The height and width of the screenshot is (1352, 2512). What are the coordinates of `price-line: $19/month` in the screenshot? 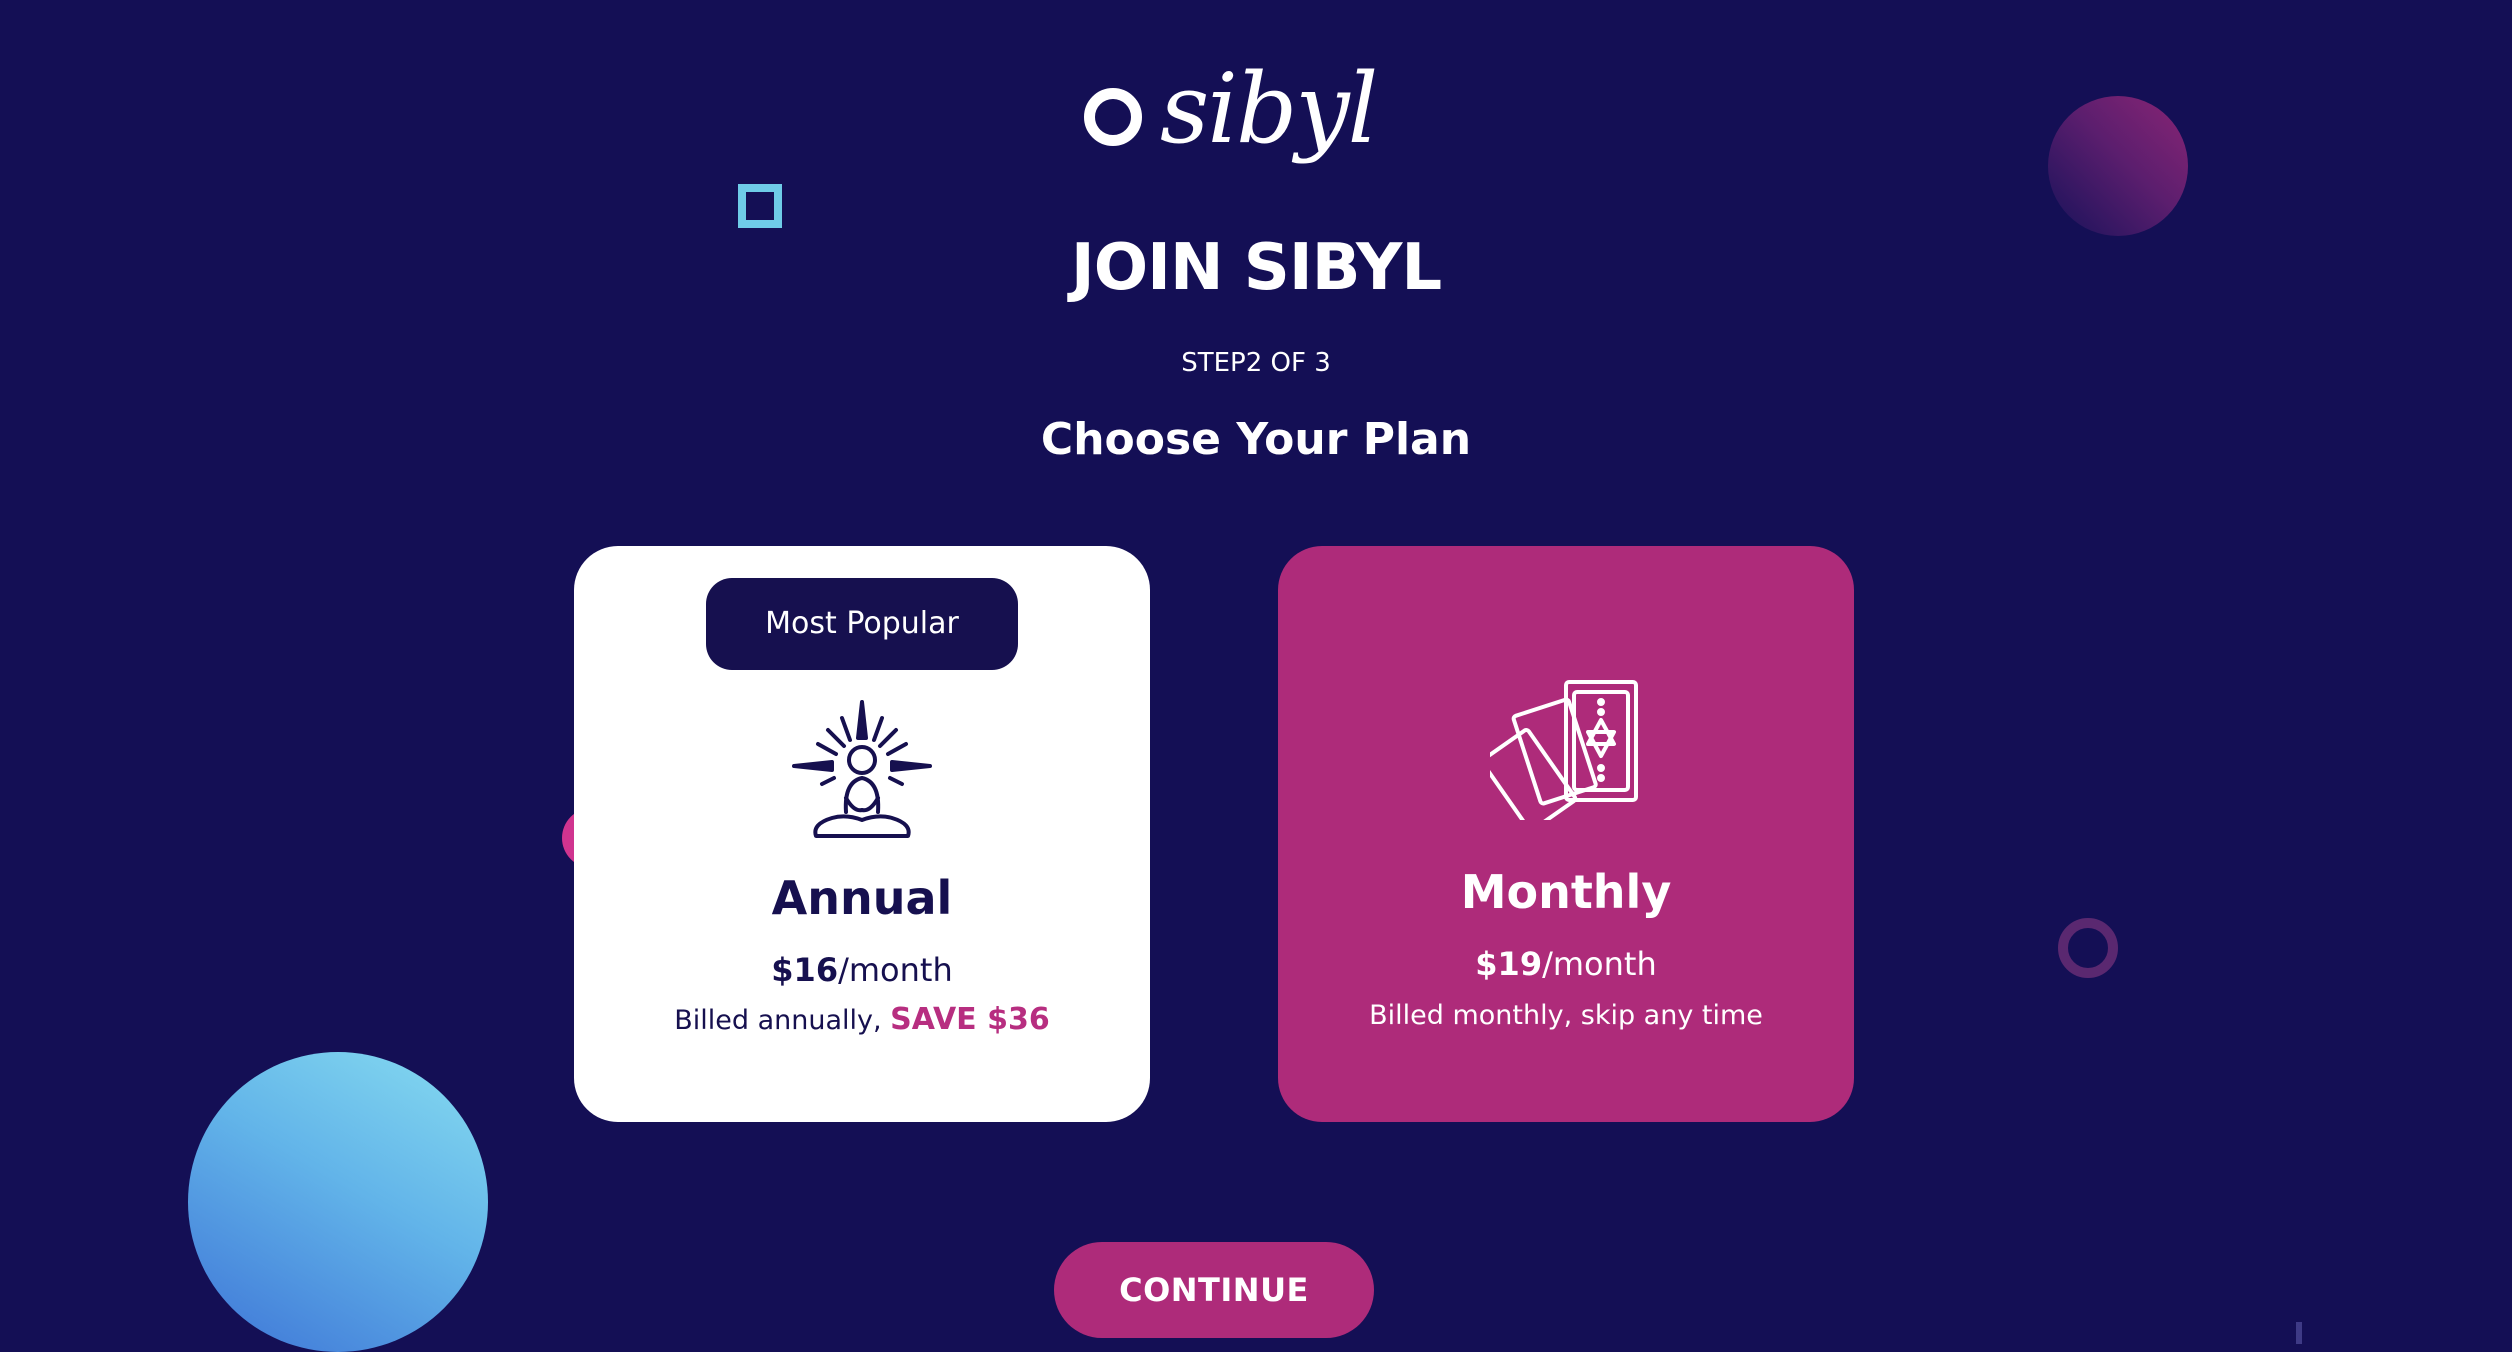 It's located at (1566, 964).